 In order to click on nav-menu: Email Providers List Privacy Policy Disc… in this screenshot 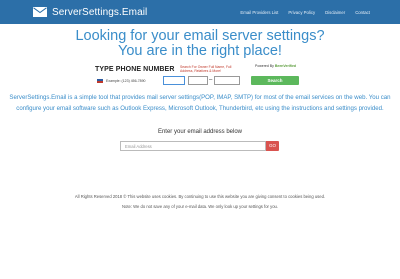, I will do `click(300, 12)`.